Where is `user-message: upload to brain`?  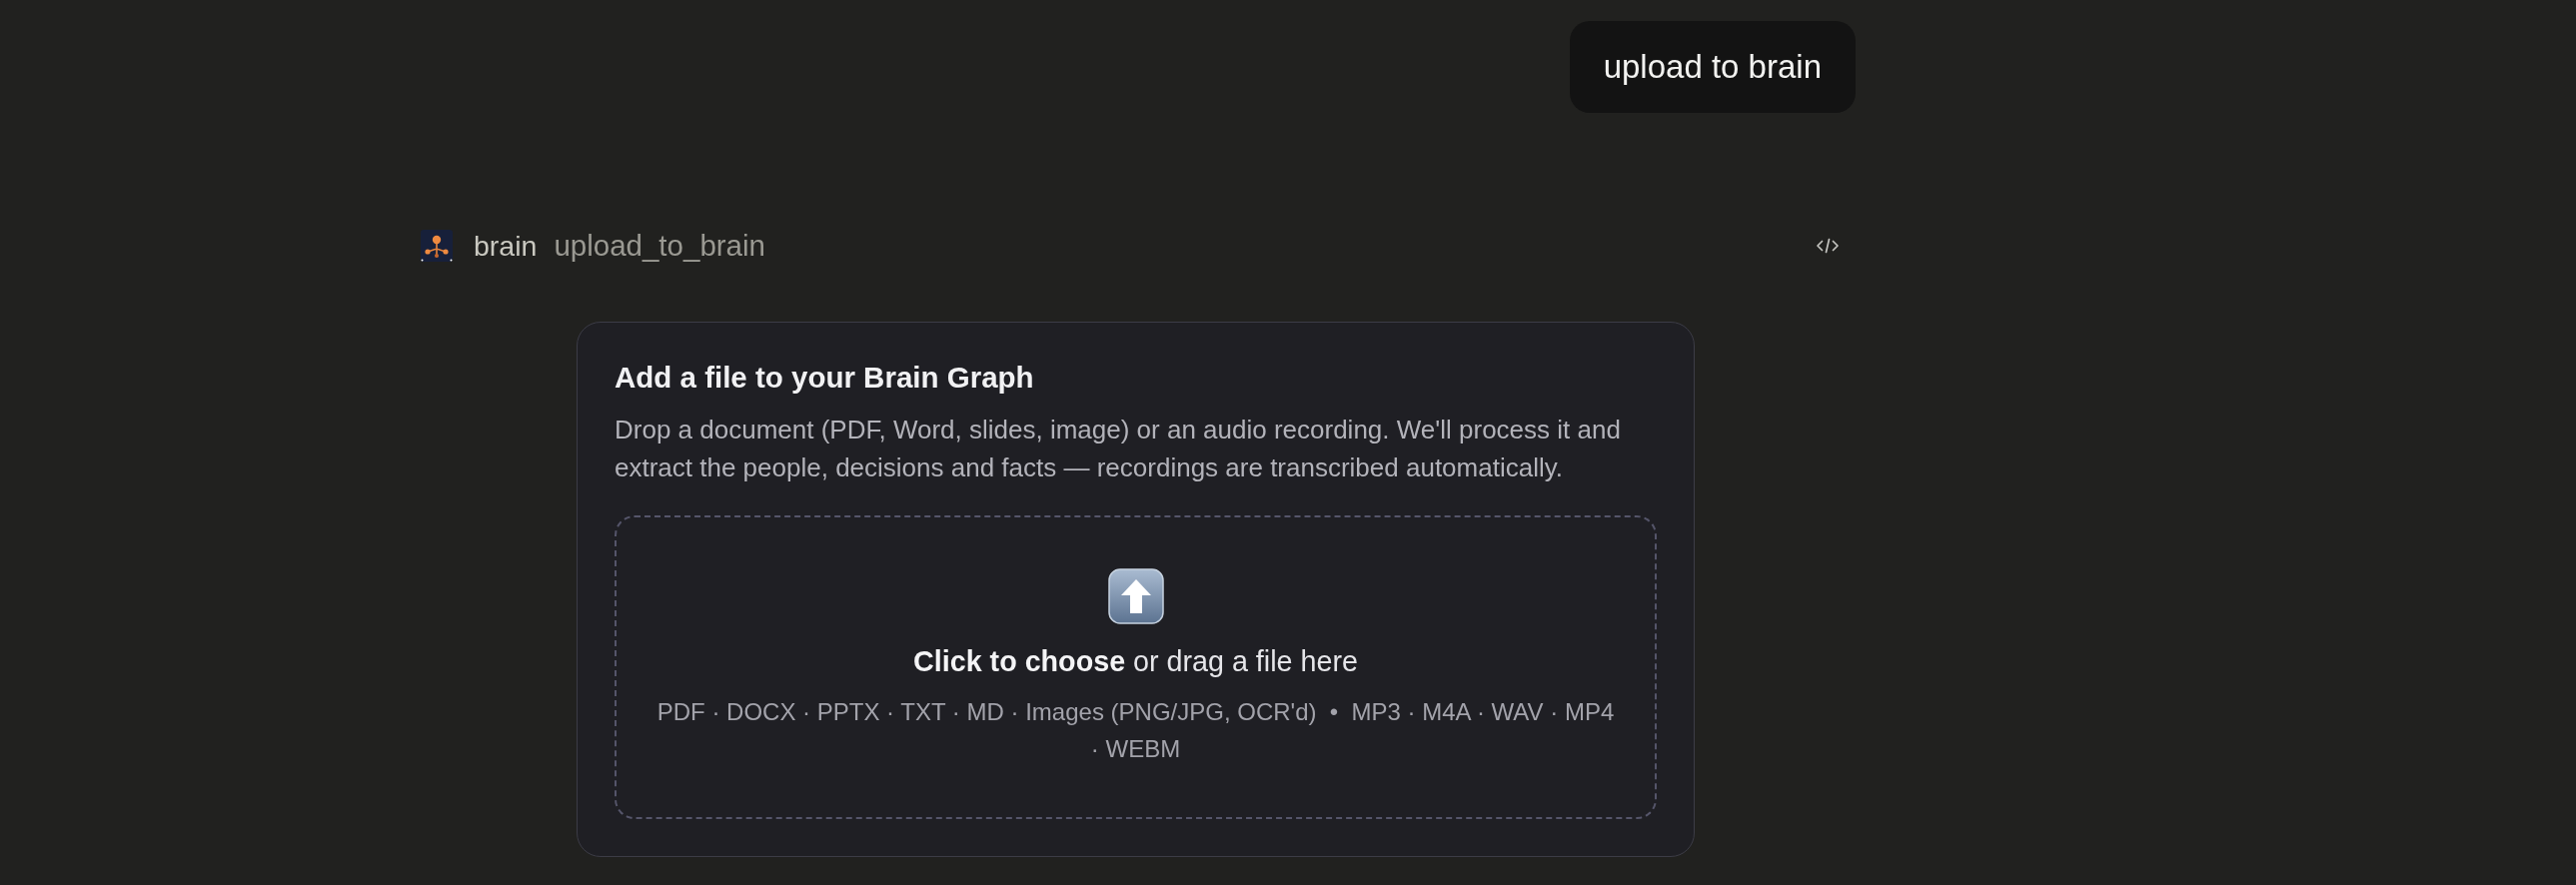
user-message: upload to brain is located at coordinates (1712, 67).